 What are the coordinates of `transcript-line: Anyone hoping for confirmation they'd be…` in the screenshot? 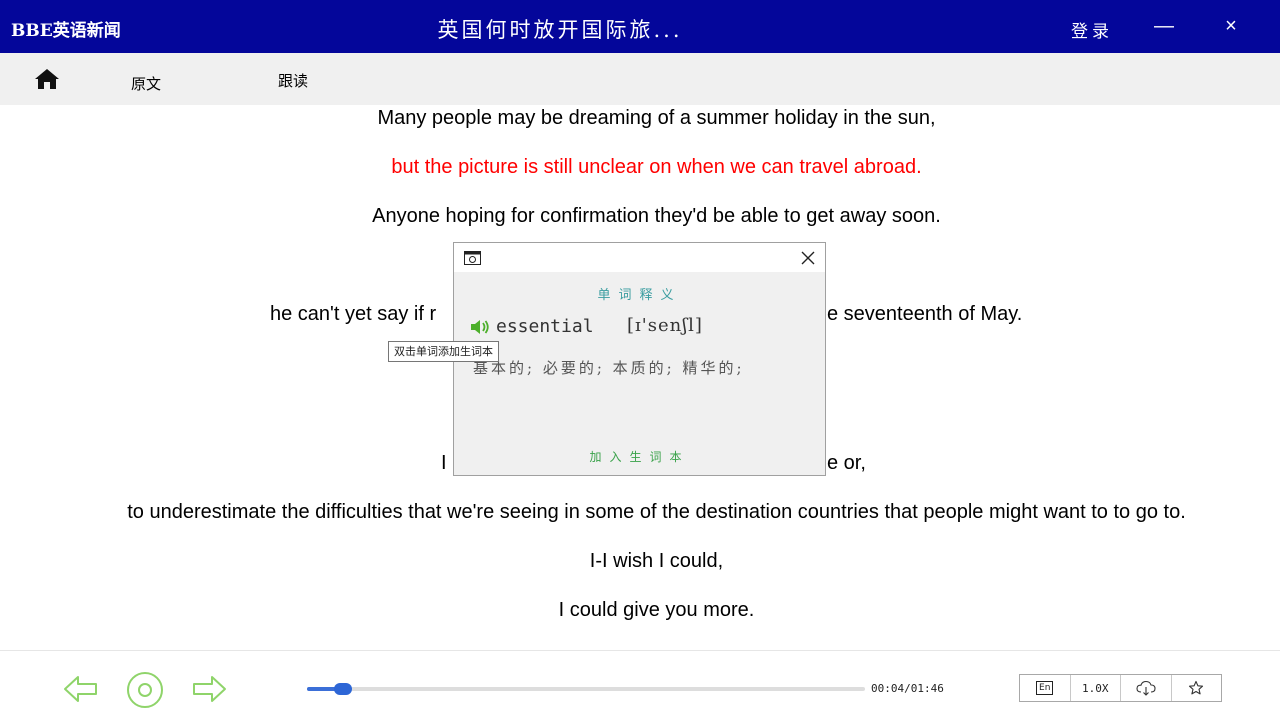 It's located at (640, 216).